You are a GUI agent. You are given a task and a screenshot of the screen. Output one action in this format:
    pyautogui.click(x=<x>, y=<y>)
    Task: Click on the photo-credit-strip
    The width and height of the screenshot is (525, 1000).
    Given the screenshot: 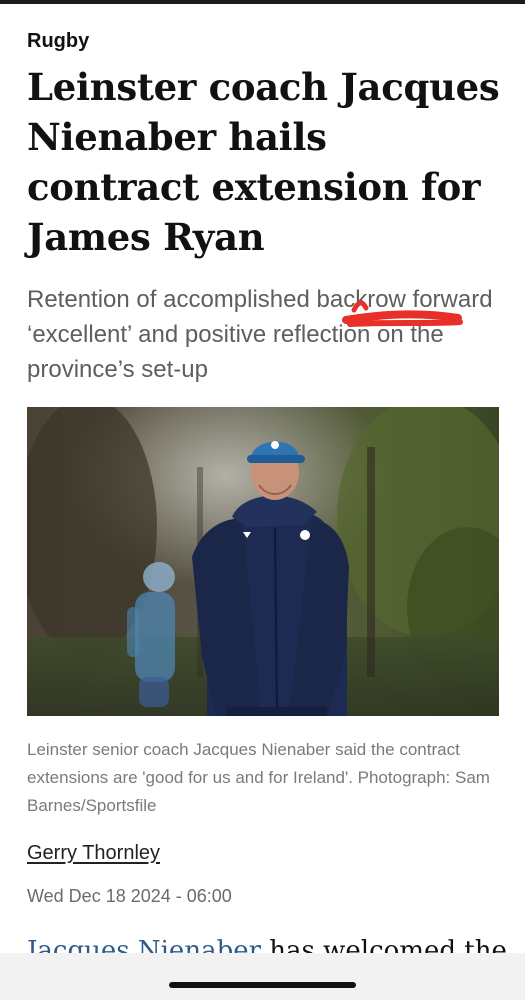 What is the action you would take?
    pyautogui.click(x=263, y=718)
    